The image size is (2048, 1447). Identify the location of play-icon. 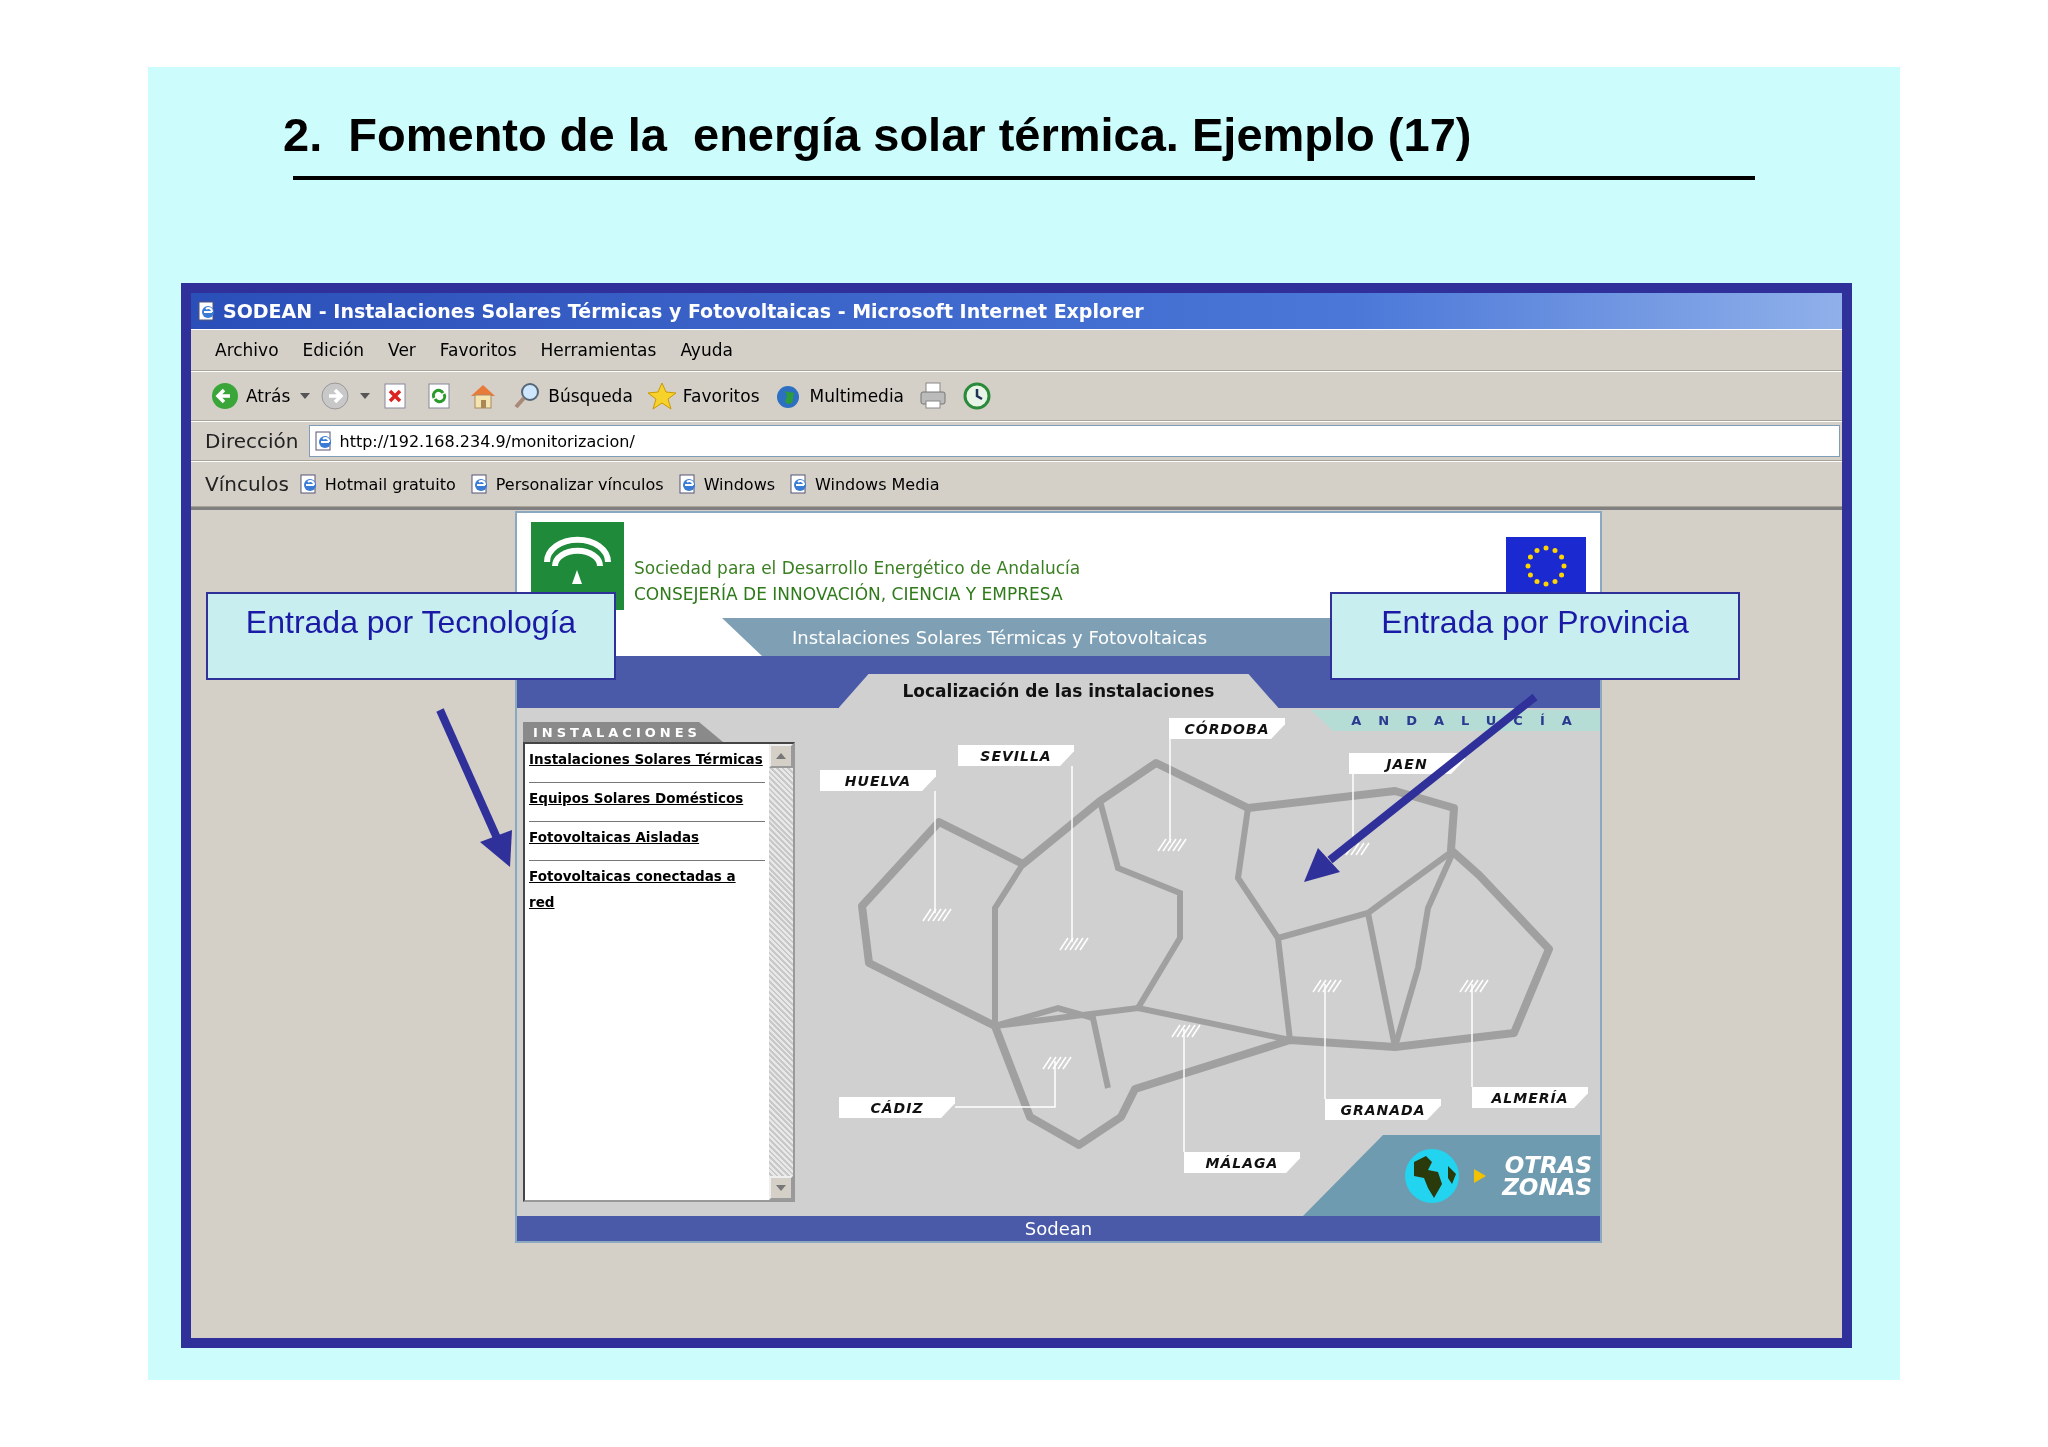
(1480, 1175).